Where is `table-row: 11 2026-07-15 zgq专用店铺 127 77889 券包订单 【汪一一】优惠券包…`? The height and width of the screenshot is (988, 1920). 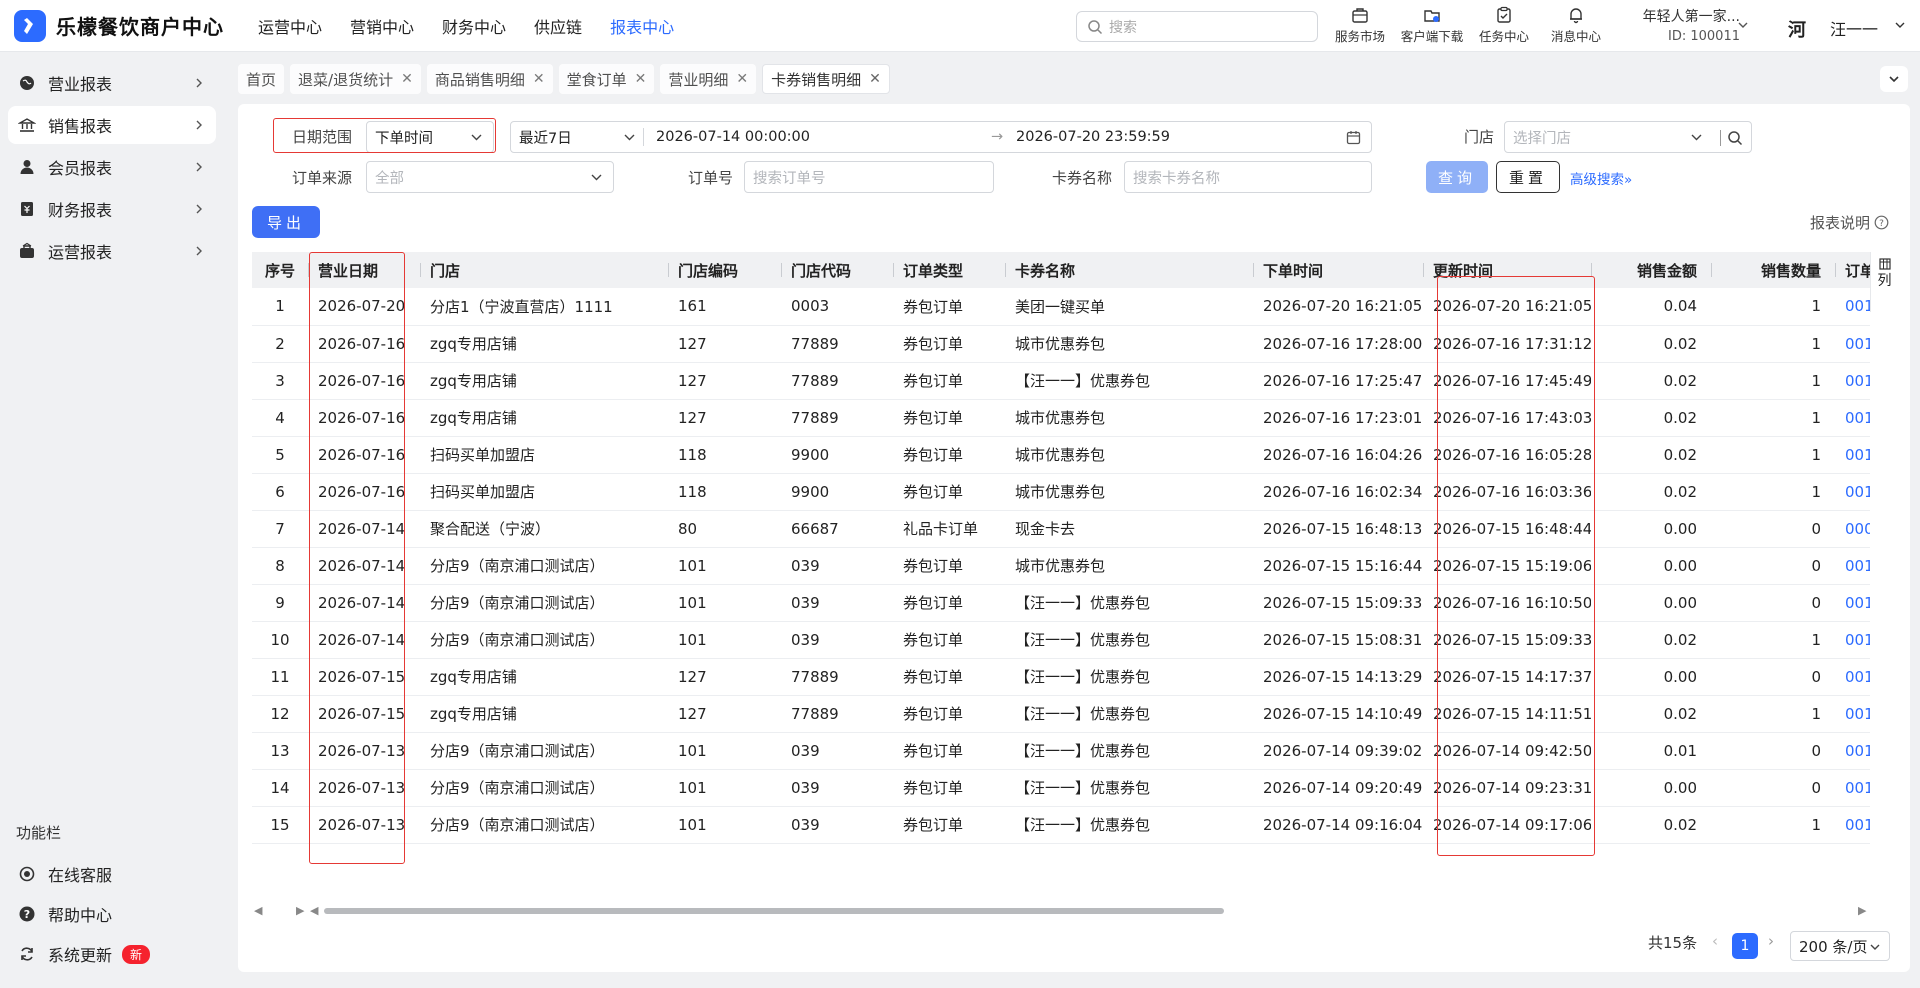
table-row: 11 2026-07-15 zgq专用店铺 127 77889 券包订单 【汪一一】优惠券包… is located at coordinates (1061, 677).